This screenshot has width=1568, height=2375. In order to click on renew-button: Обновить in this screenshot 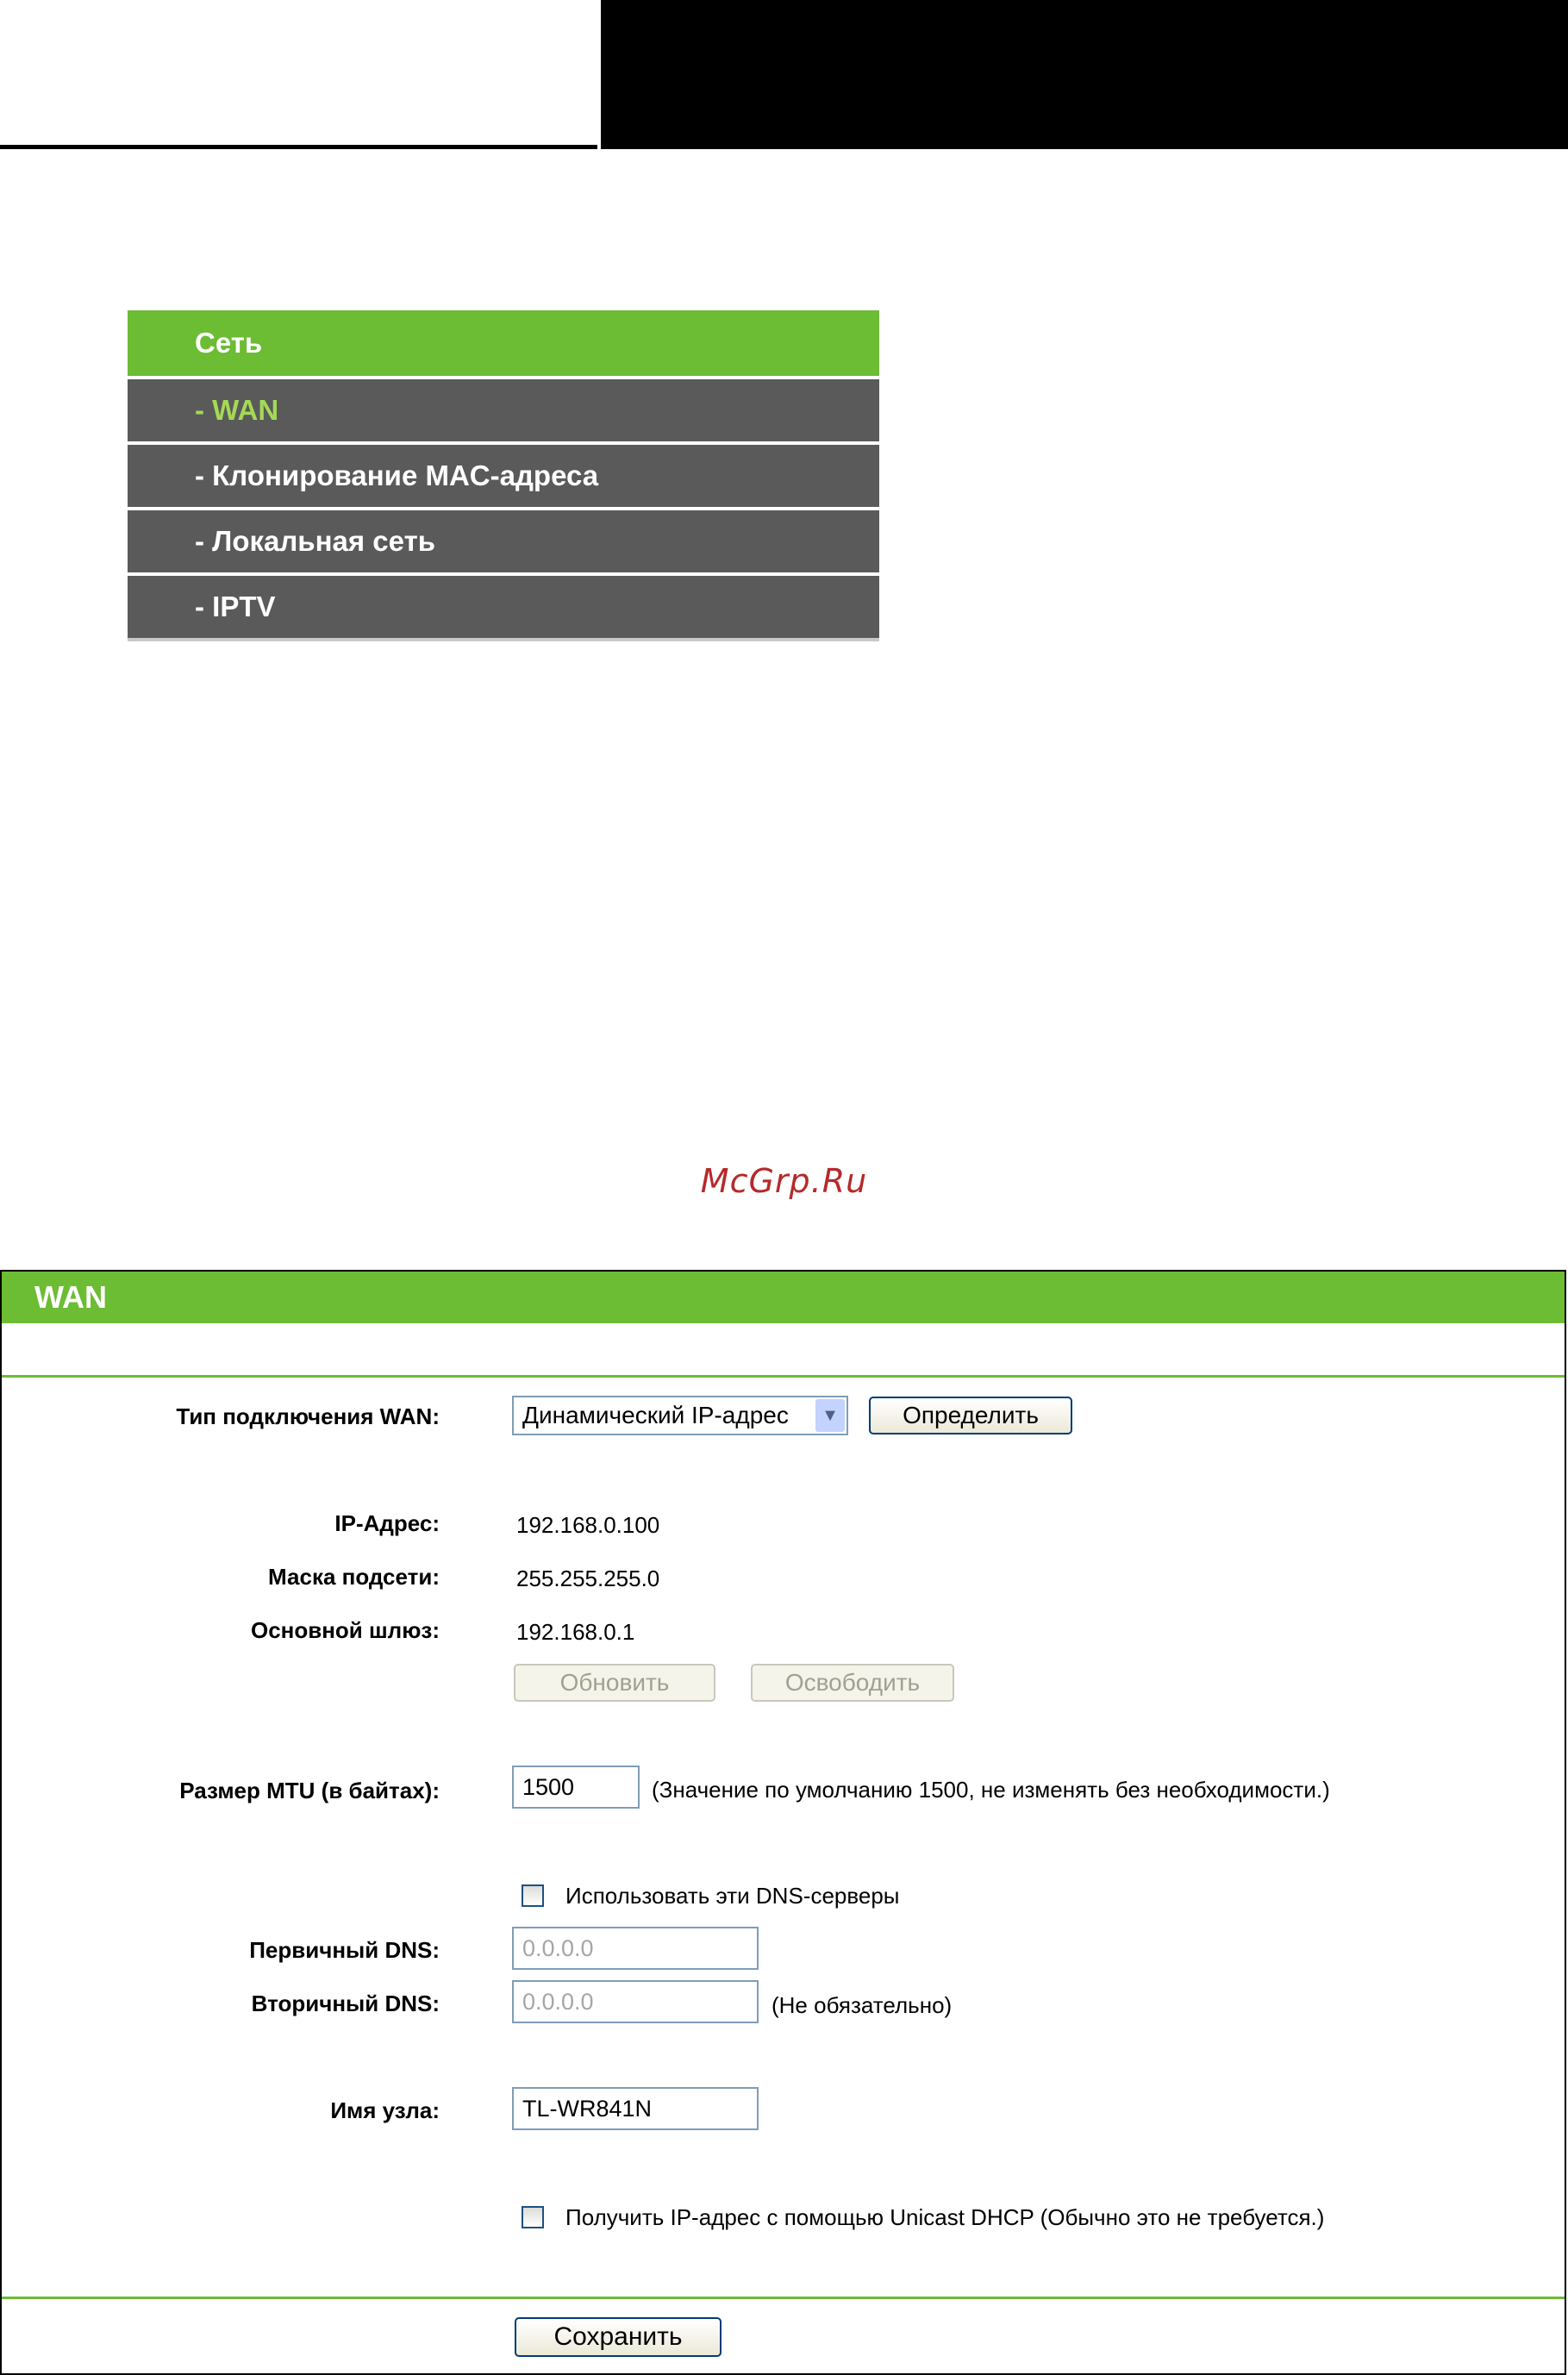, I will do `click(614, 1683)`.